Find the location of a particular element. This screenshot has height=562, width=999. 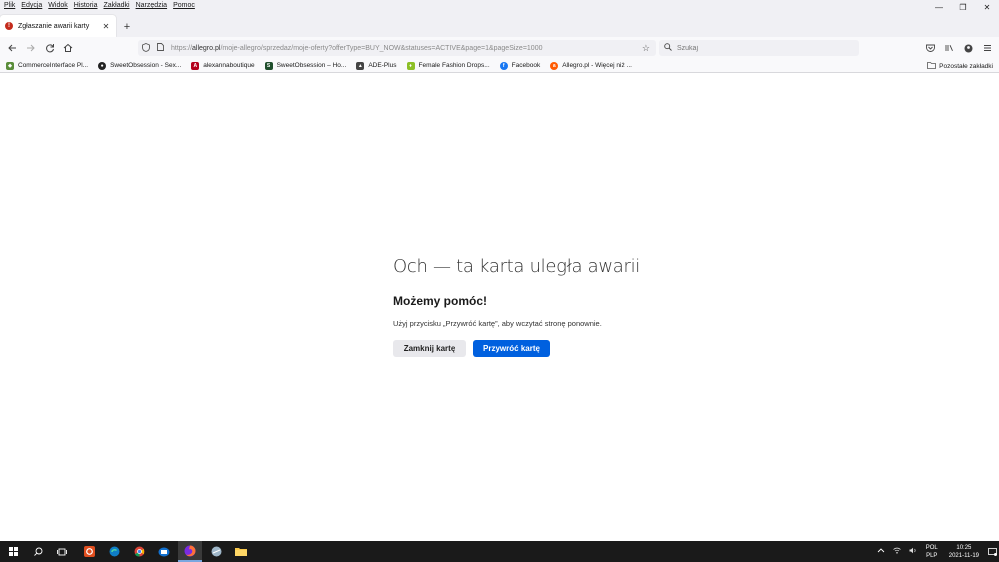

forward-icon is located at coordinates (31, 48).